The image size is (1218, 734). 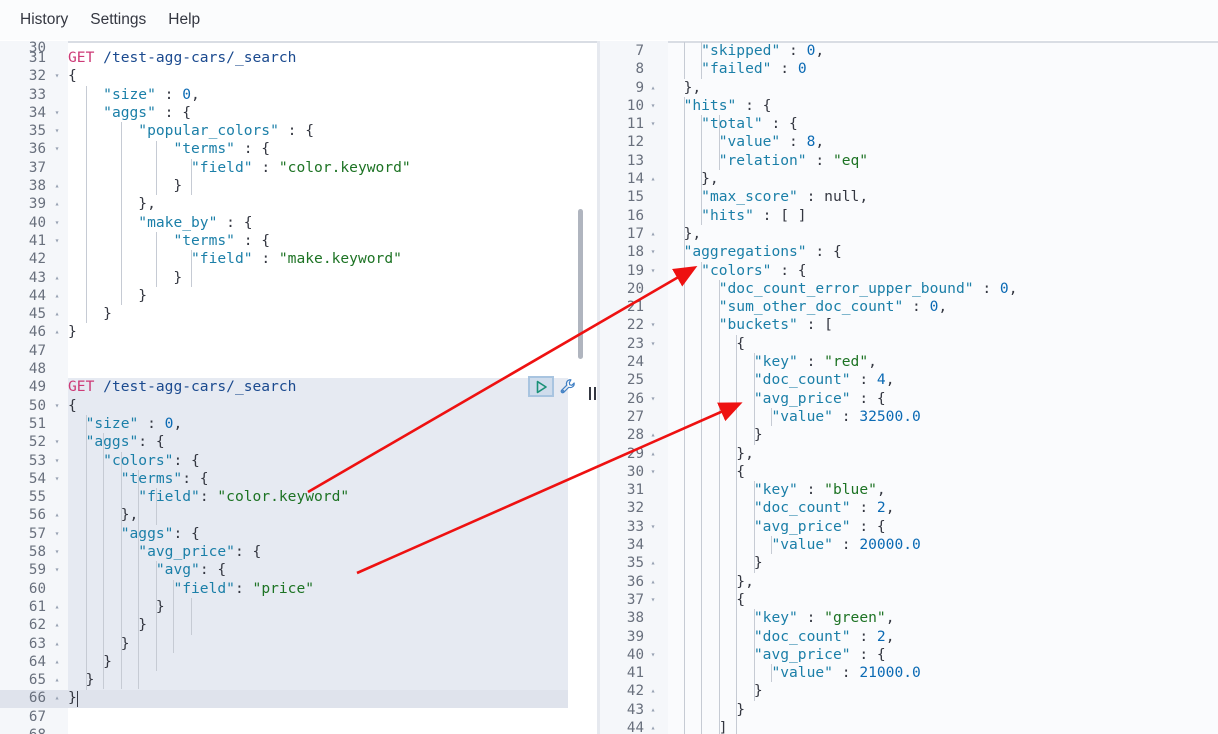 What do you see at coordinates (298, 314) in the screenshot?
I see `code-line: 45 ▴ }` at bounding box center [298, 314].